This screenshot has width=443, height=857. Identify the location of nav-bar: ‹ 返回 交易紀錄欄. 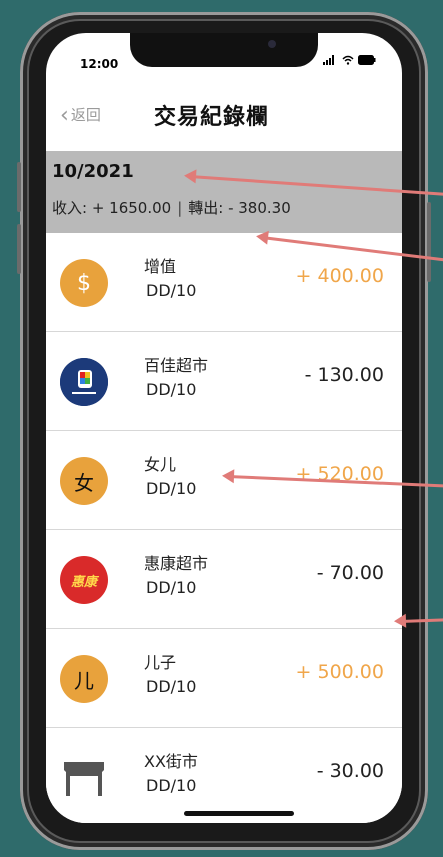
(224, 118).